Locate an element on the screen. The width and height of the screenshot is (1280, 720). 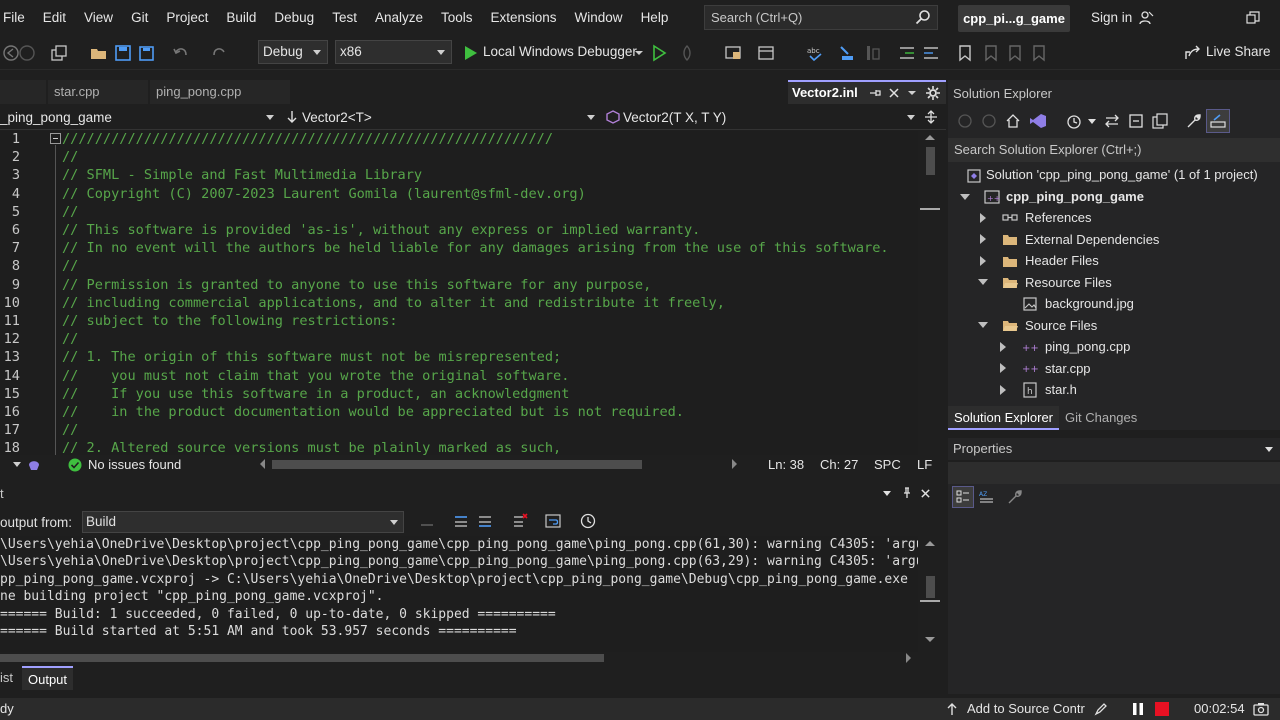
tab-ping-pong-cpp: ping_pong.cpp is located at coordinates (220, 92).